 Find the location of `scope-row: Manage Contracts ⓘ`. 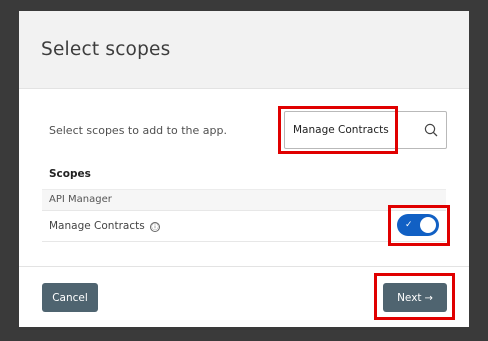

scope-row: Manage Contracts ⓘ is located at coordinates (244, 226).